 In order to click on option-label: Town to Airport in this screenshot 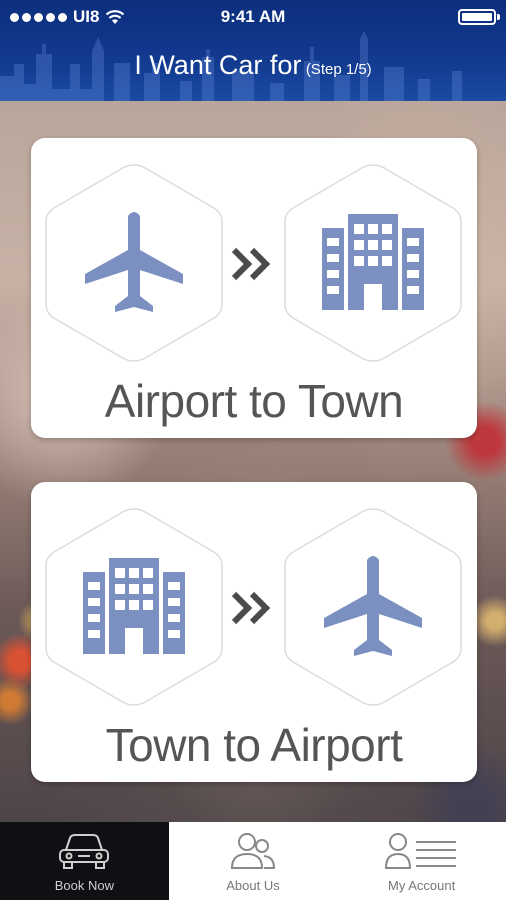, I will do `click(254, 745)`.